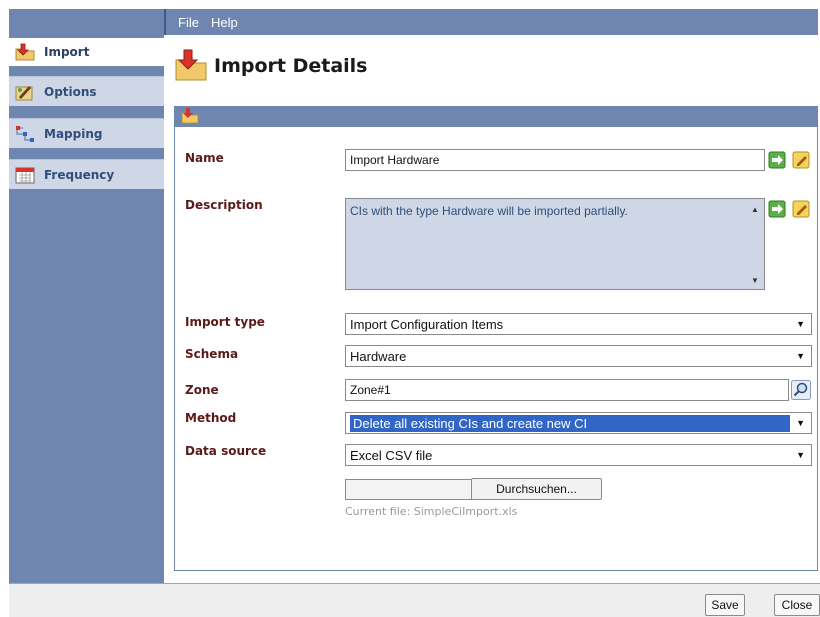  I want to click on sidebar-item-options: Options, so click(86, 91).